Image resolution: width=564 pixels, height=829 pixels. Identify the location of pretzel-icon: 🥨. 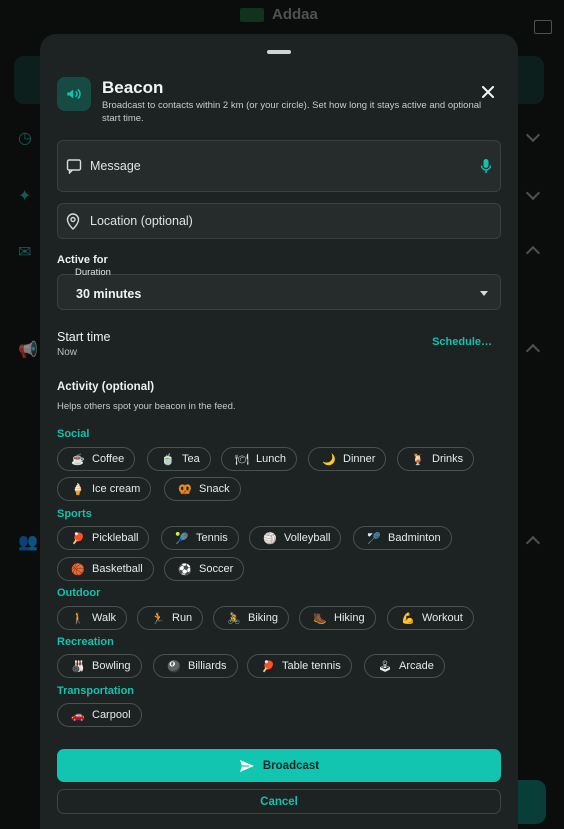
(185, 489).